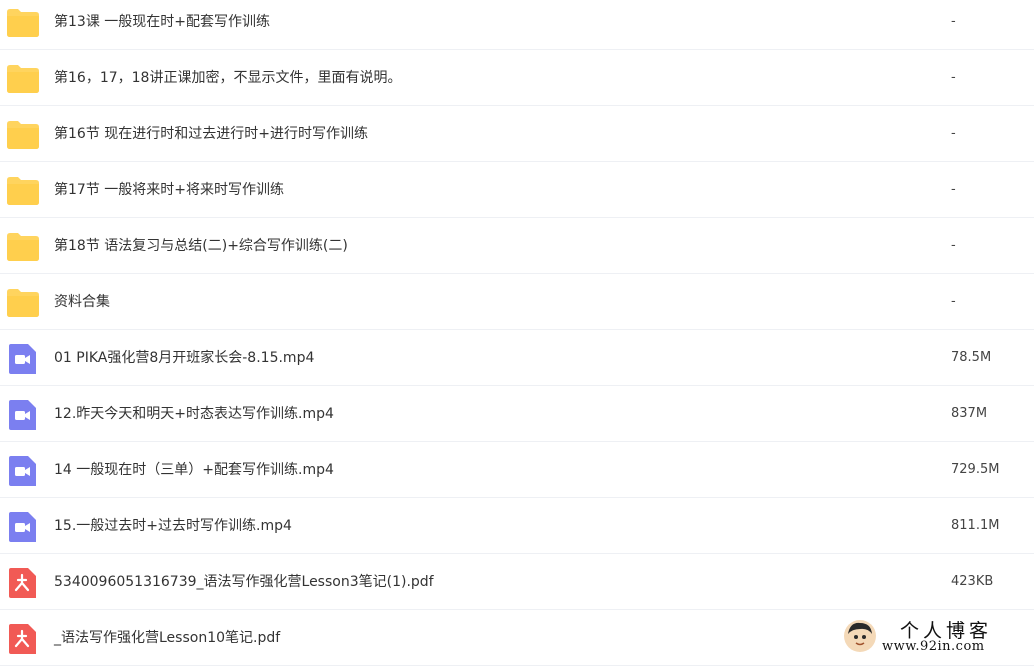 Image resolution: width=1034 pixels, height=666 pixels. Describe the element at coordinates (201, 246) in the screenshot. I see `file-name: 第18节 语法复习与总结(二)+综合写作训练(二)` at that location.